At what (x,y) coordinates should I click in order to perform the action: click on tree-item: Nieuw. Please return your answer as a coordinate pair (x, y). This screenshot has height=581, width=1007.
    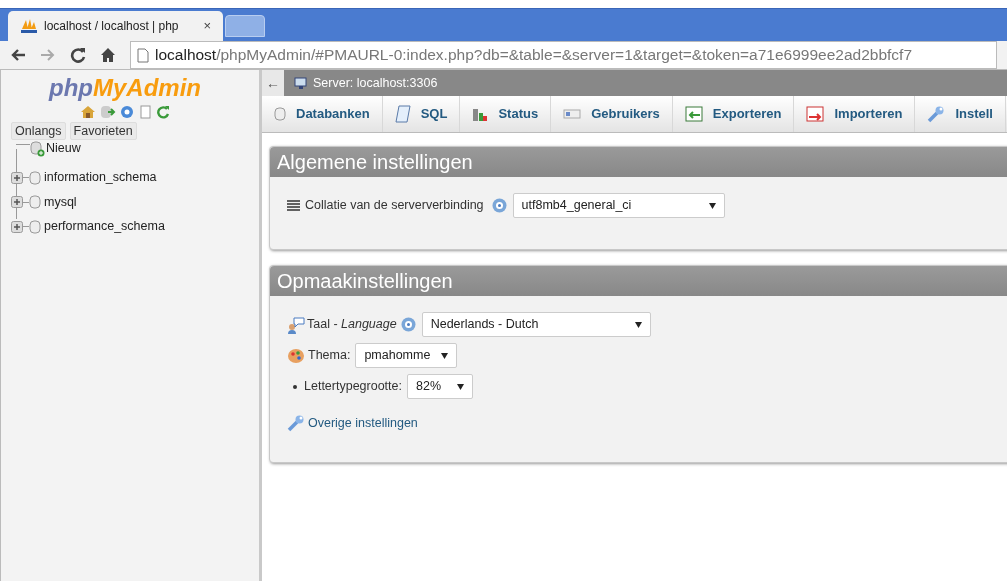
    Looking at the image, I should click on (63, 148).